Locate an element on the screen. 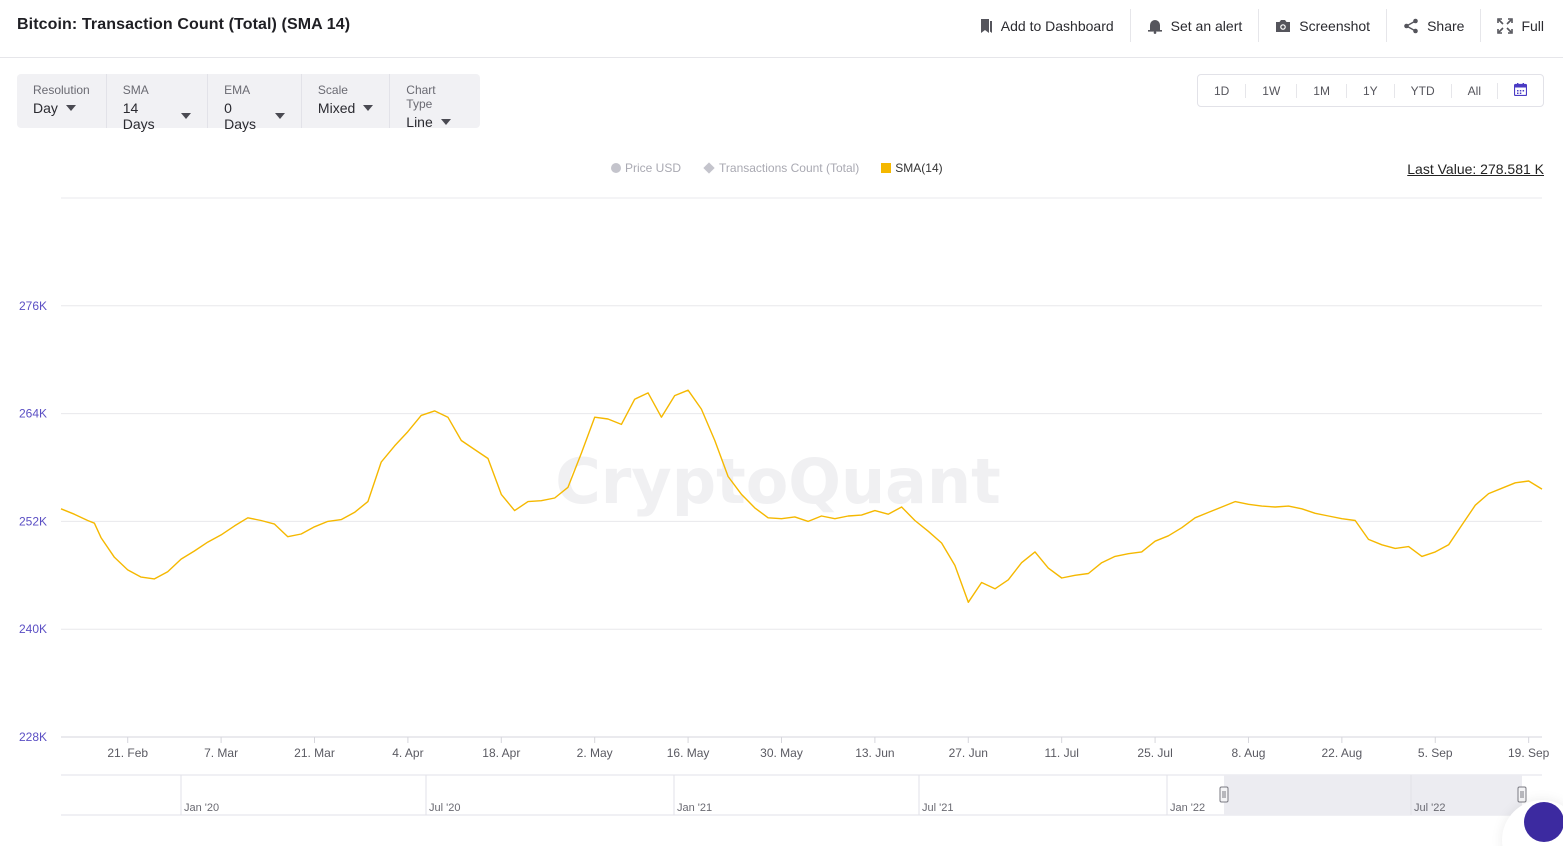 The height and width of the screenshot is (846, 1563). legend-item-transactions-count: Transactions Count (Total) is located at coordinates (781, 168).